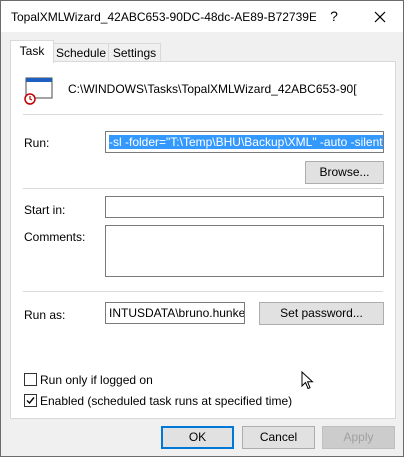 This screenshot has height=457, width=404. I want to click on checkmark-icon, so click(30, 401).